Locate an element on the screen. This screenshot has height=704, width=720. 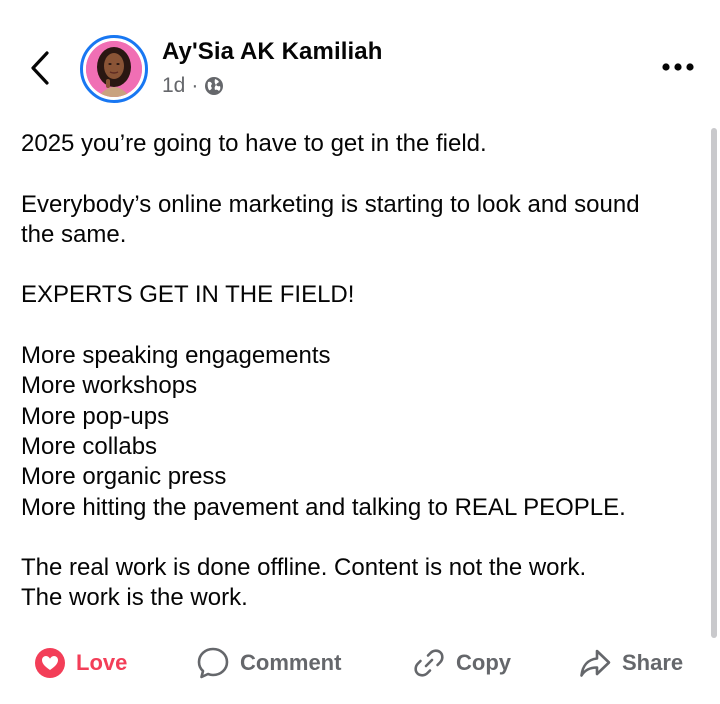
post-time: 1d is located at coordinates (173, 86).